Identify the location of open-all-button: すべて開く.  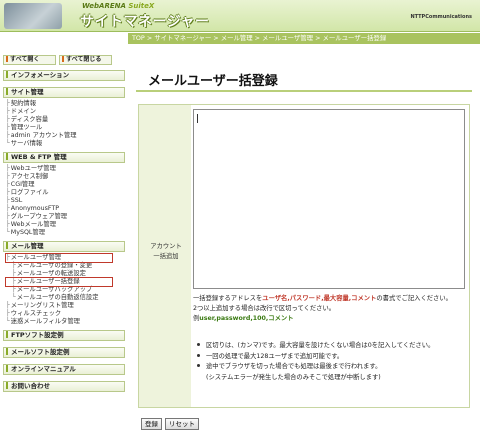
(29, 60).